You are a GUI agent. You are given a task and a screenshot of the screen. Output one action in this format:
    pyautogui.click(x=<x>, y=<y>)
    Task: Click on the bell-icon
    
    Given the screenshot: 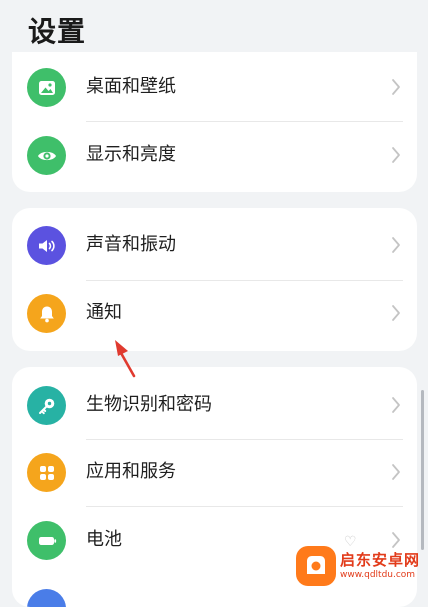 What is the action you would take?
    pyautogui.click(x=46, y=313)
    